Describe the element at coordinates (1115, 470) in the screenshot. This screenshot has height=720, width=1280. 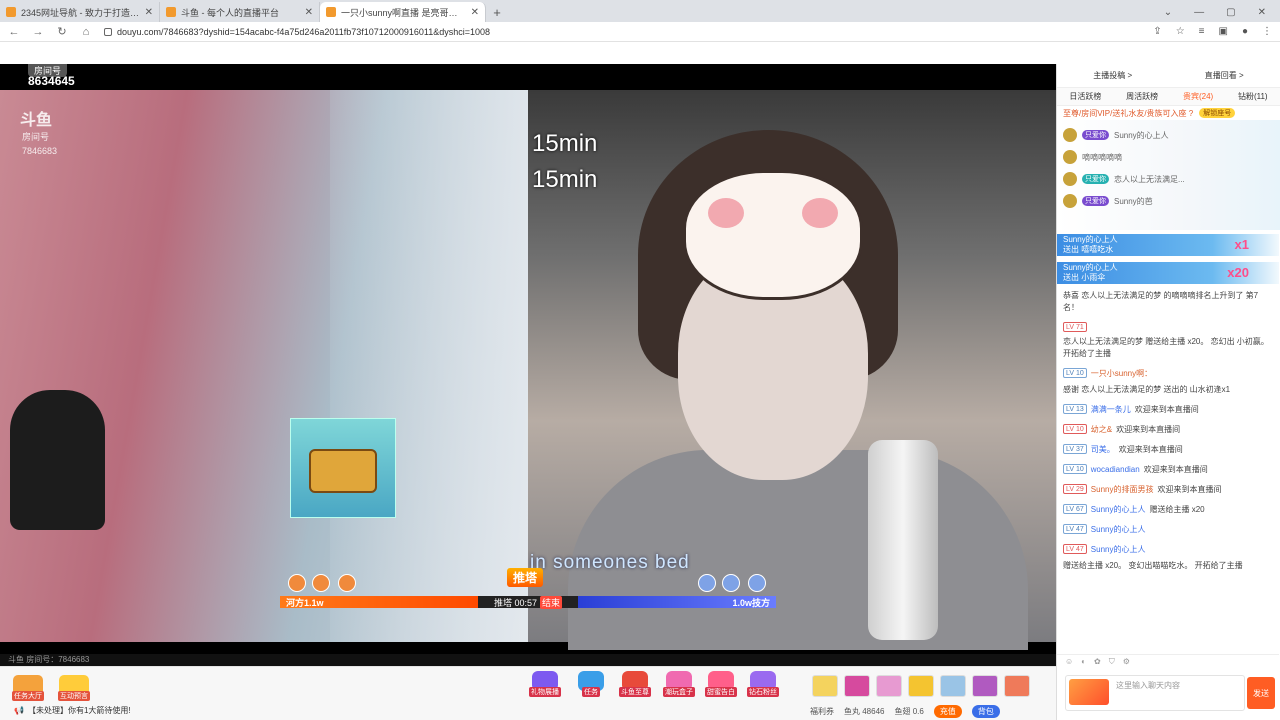
I see `user-nickname: wocadiandian` at that location.